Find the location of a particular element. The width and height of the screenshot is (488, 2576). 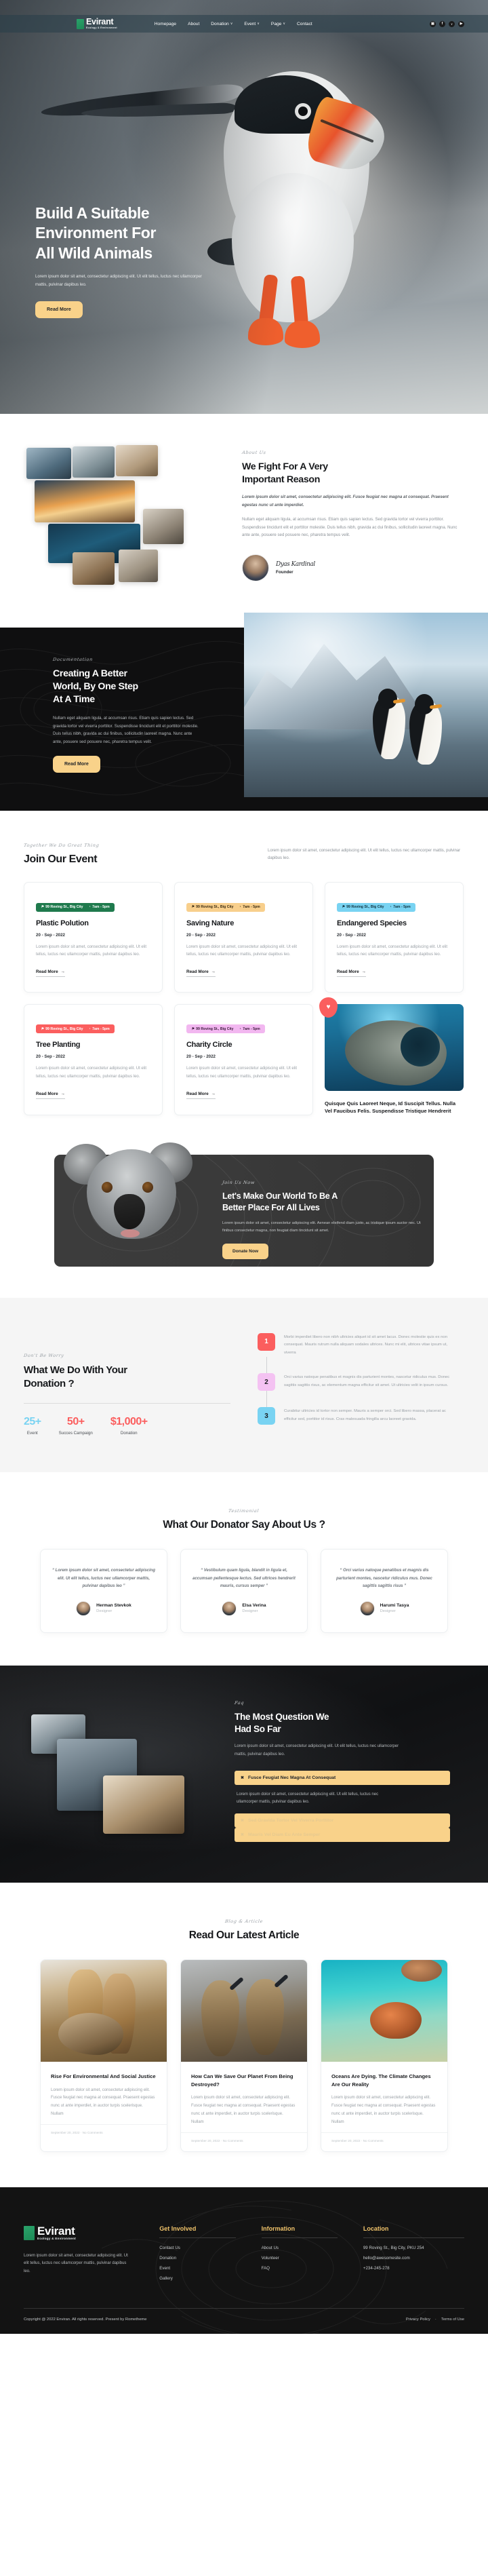

twitter-icon: ᵧ is located at coordinates (452, 23).